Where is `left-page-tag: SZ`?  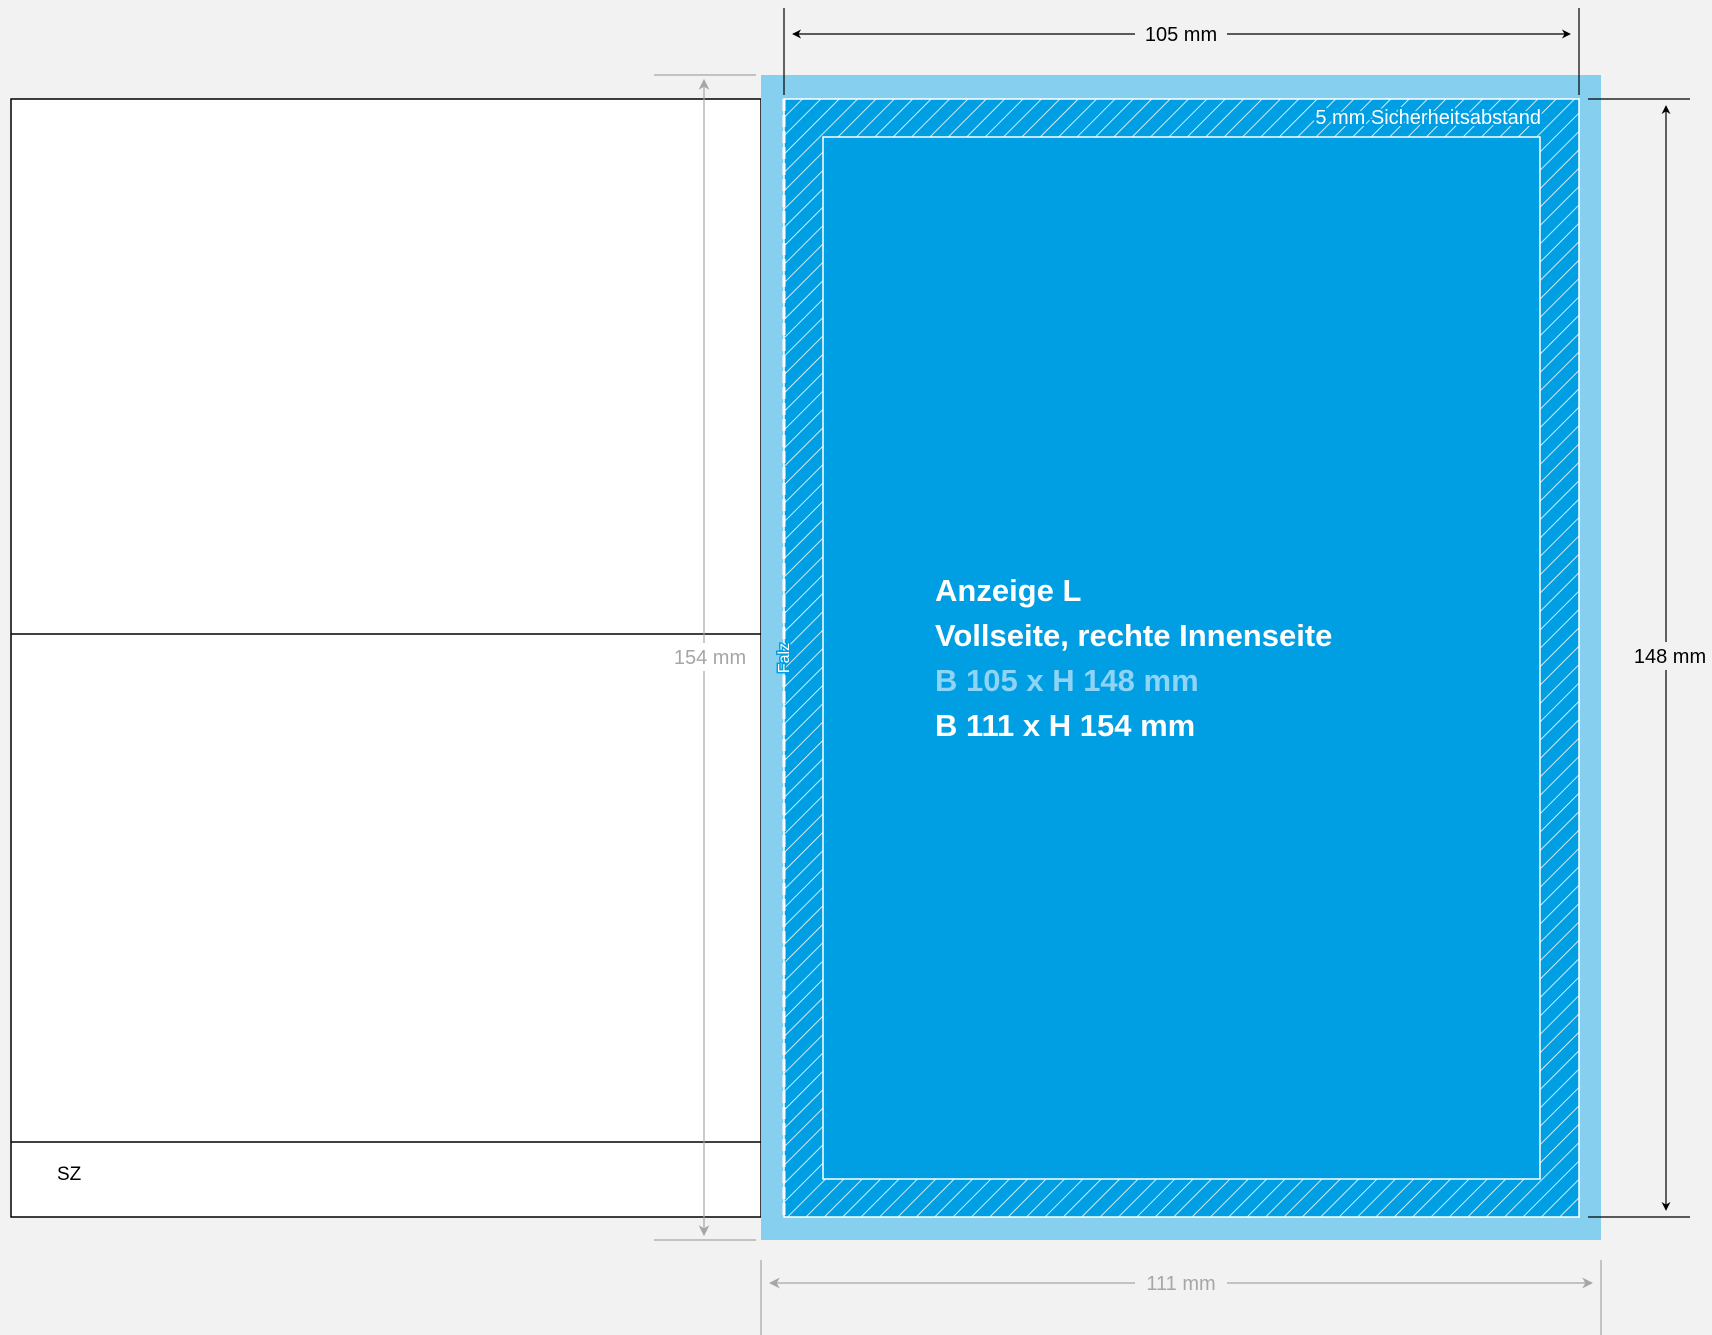
left-page-tag: SZ is located at coordinates (69, 1174).